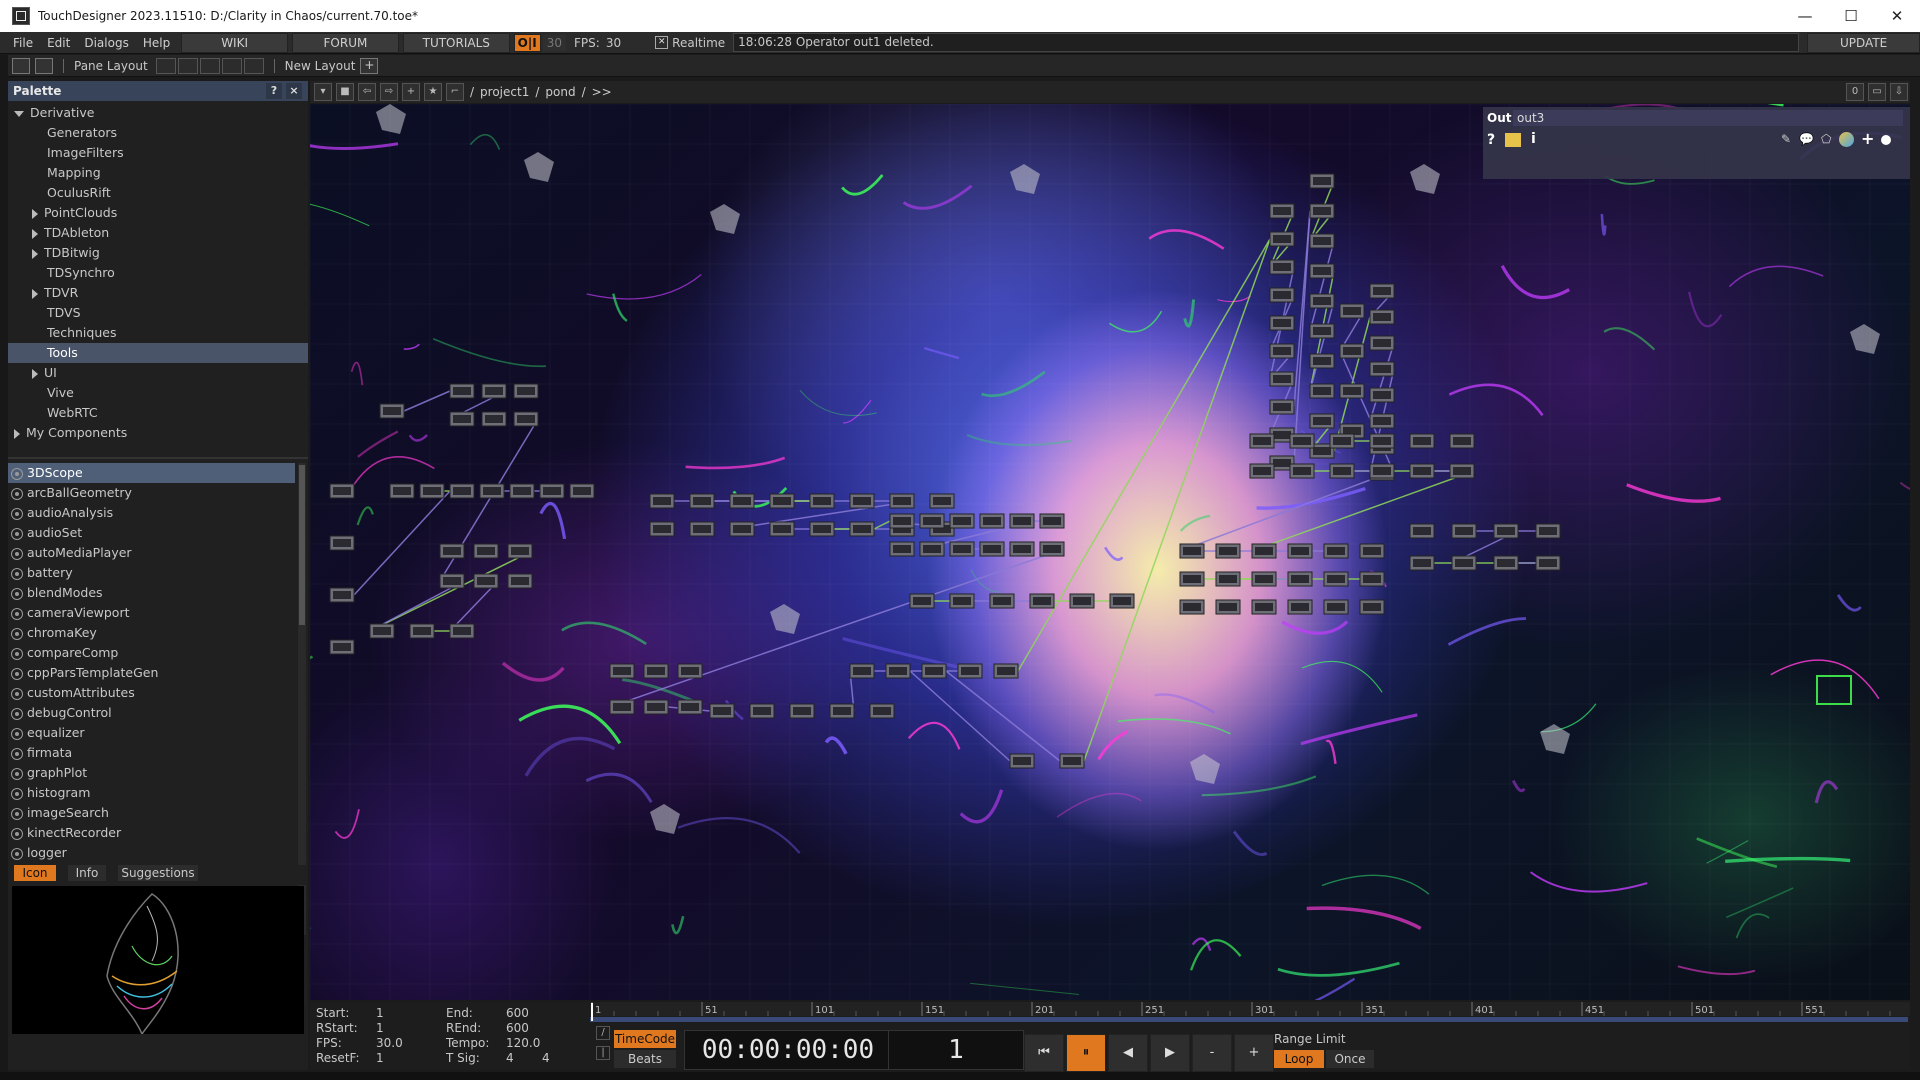 Image resolution: width=1920 pixels, height=1080 pixels. I want to click on component-list-item: arcBallGeometry, so click(151, 493).